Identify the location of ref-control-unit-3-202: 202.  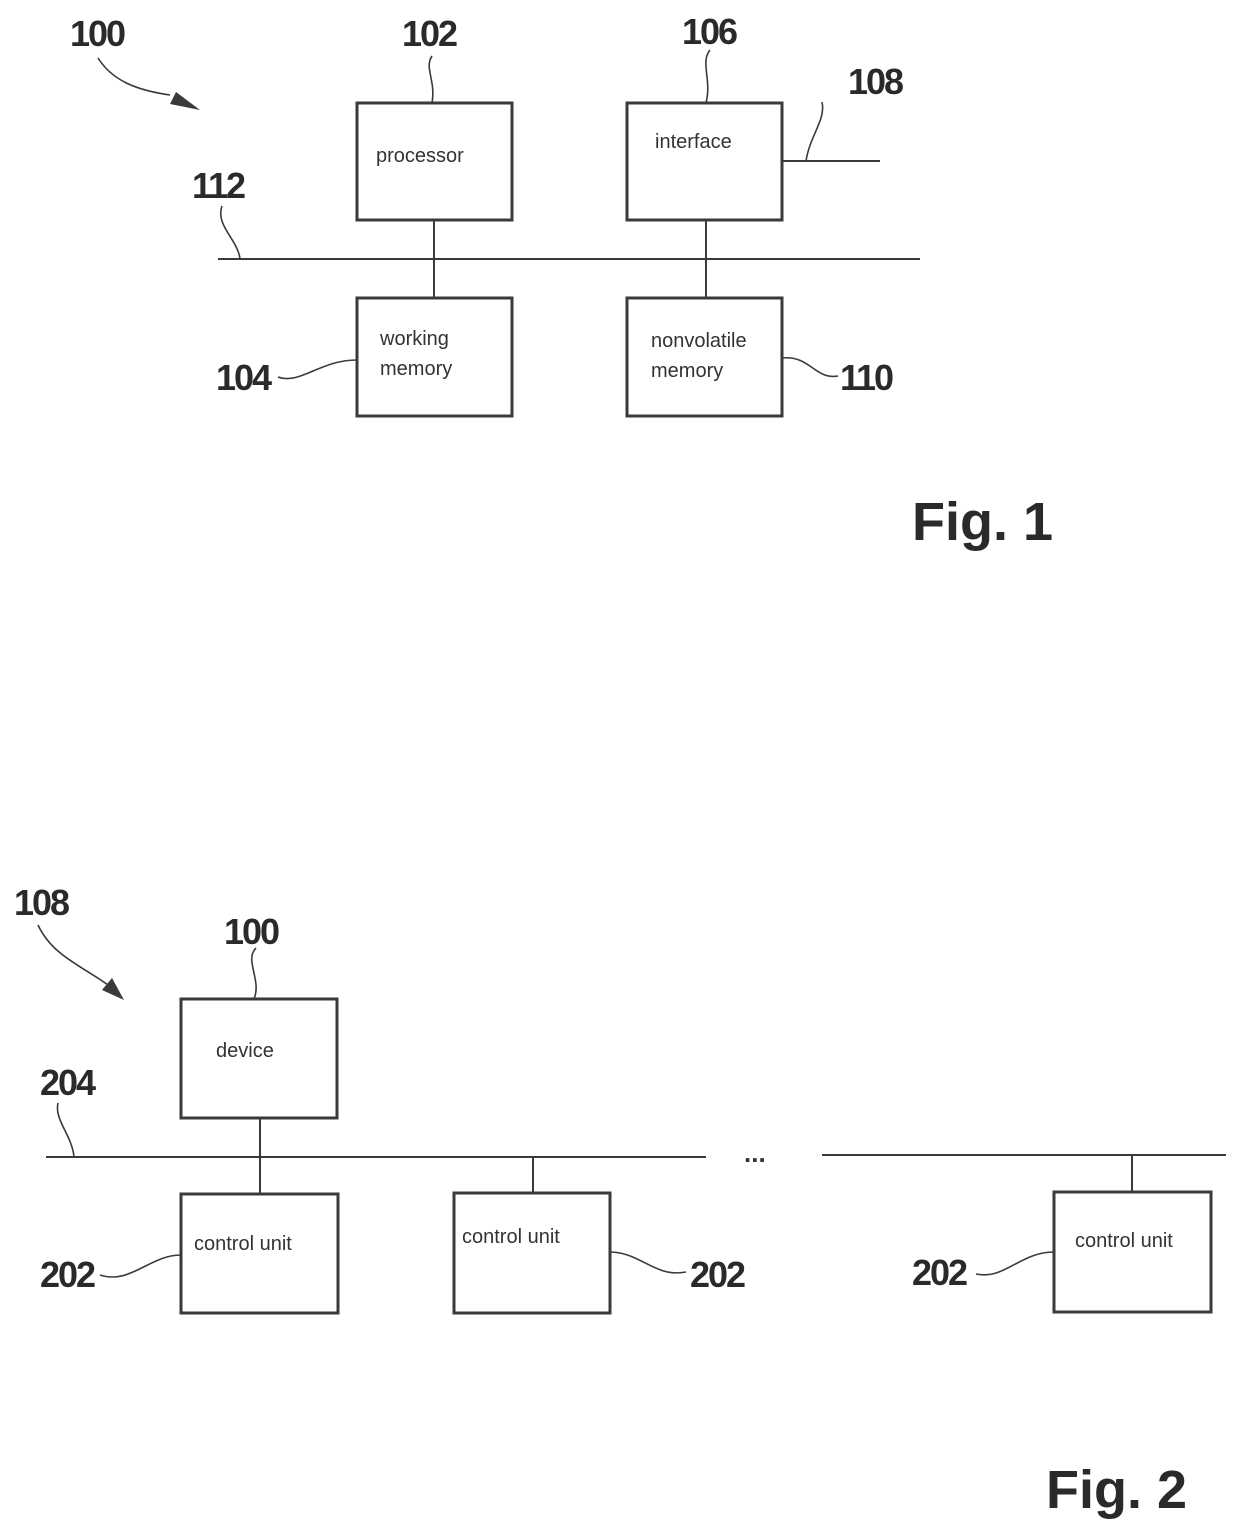
(939, 1272).